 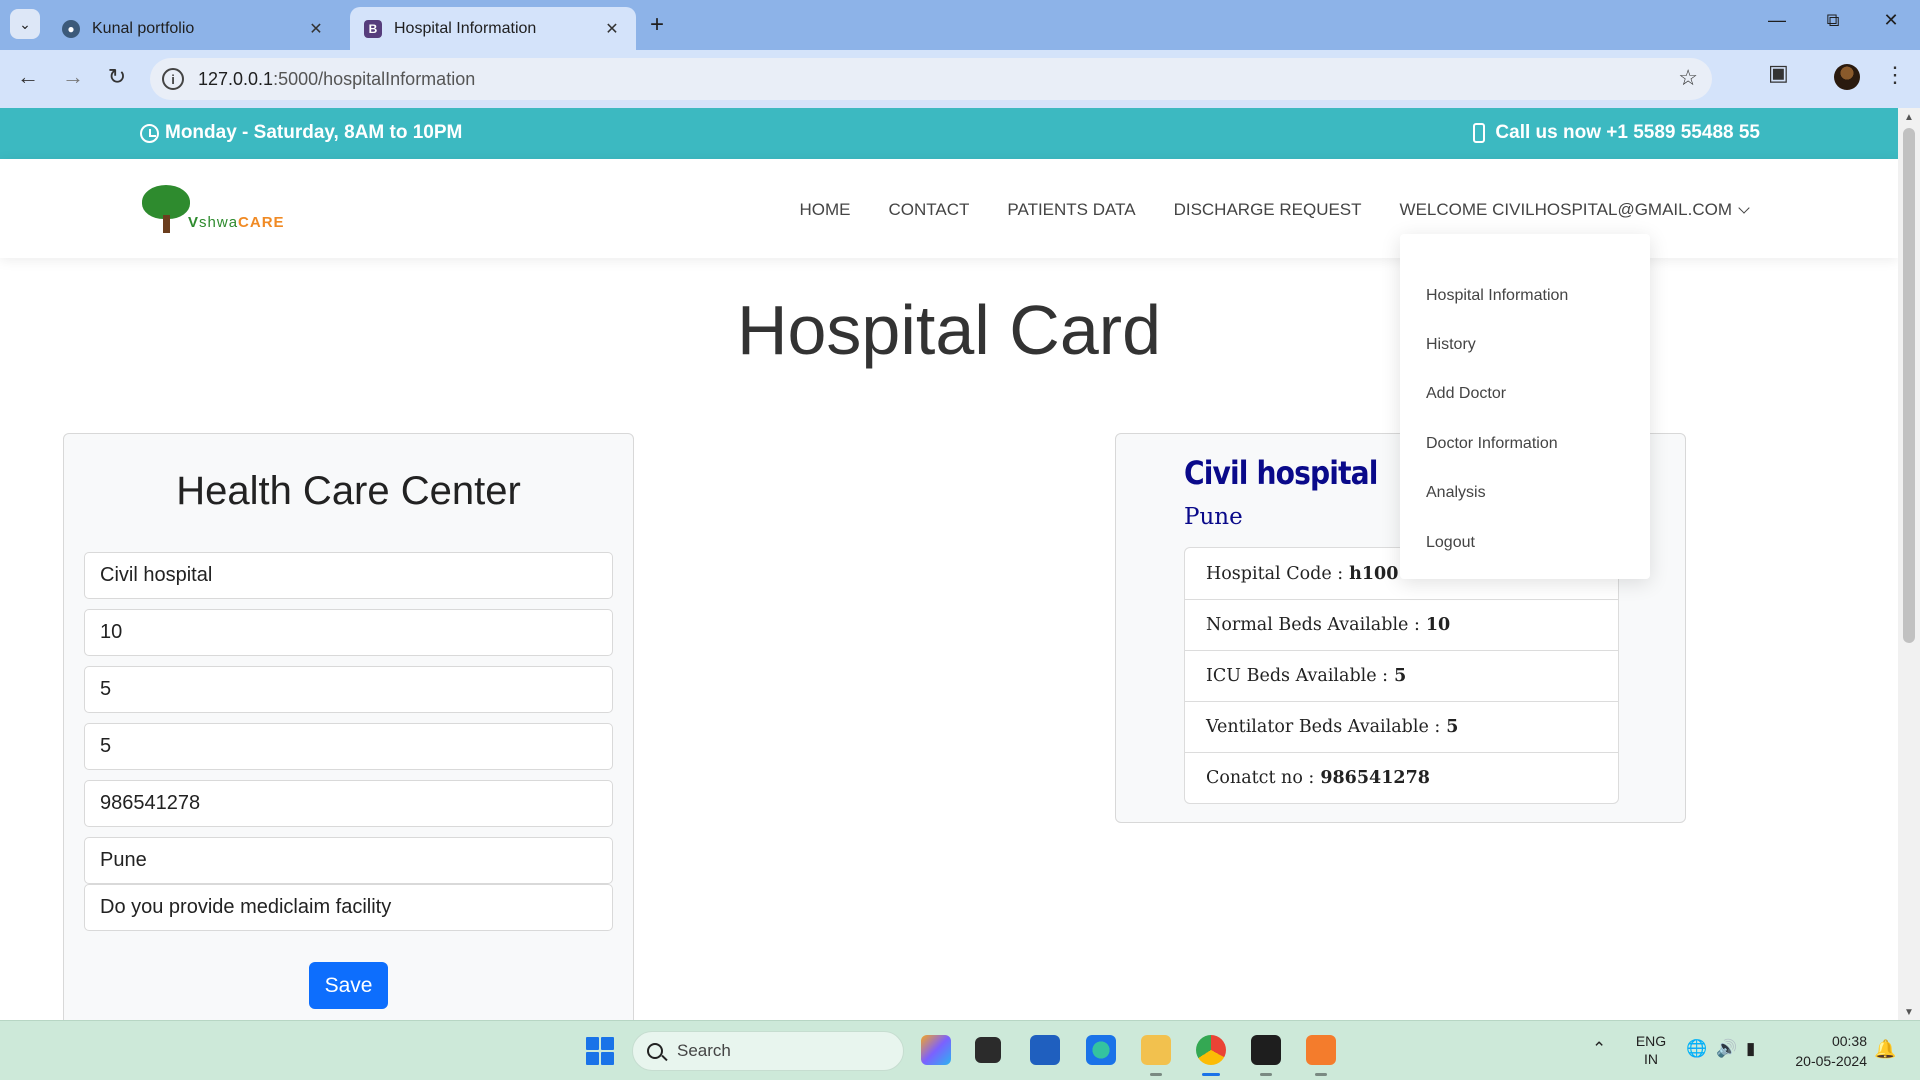 I want to click on phone-icon, so click(x=1479, y=133).